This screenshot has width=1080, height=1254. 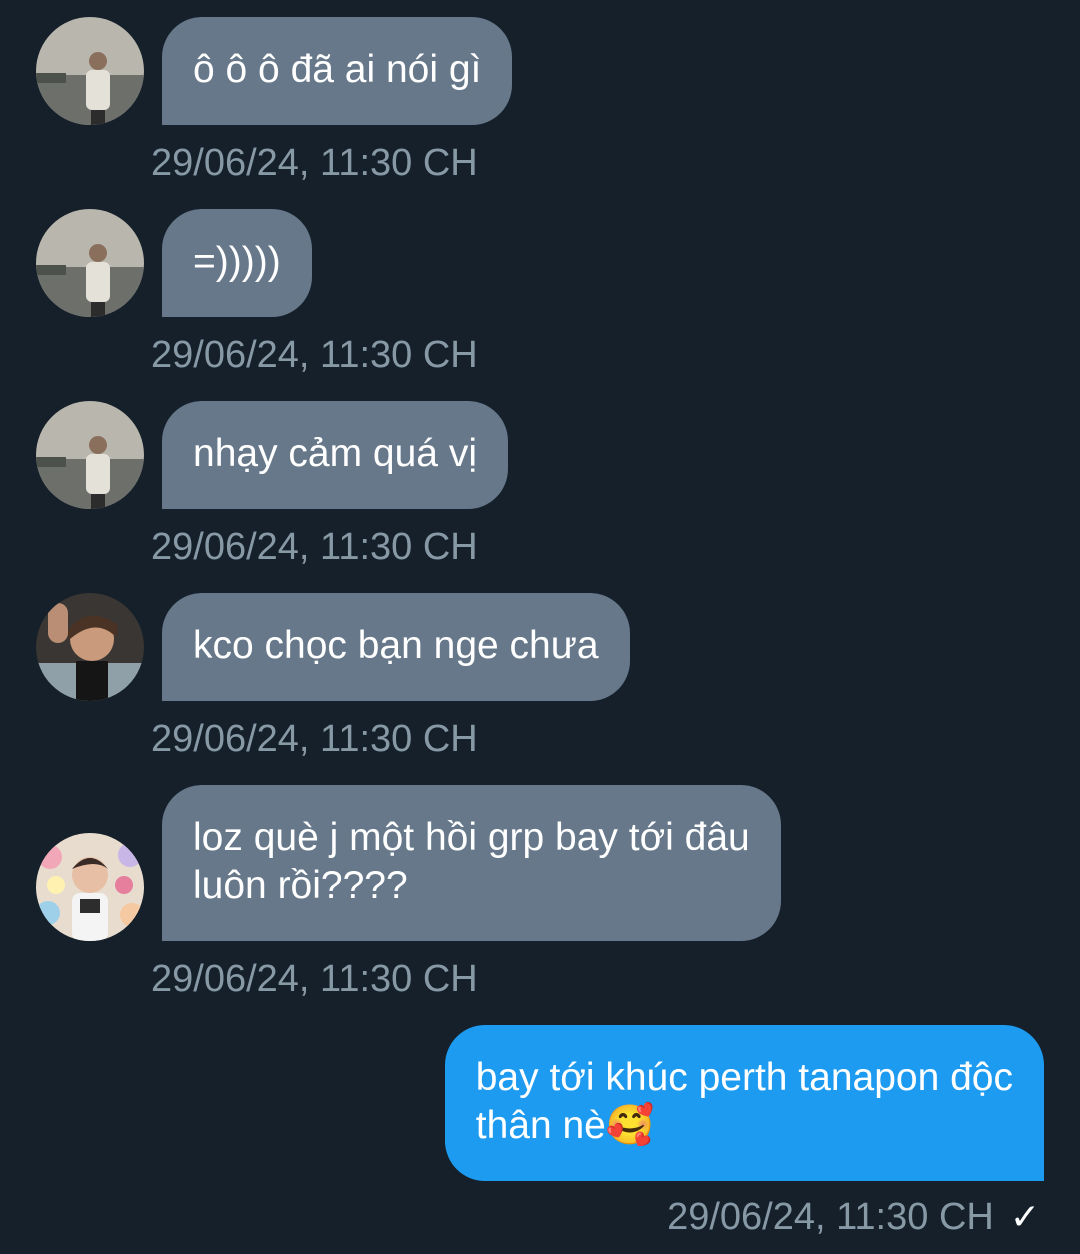 I want to click on message-bubble: kco chọc bạn nge chưa, so click(x=396, y=647).